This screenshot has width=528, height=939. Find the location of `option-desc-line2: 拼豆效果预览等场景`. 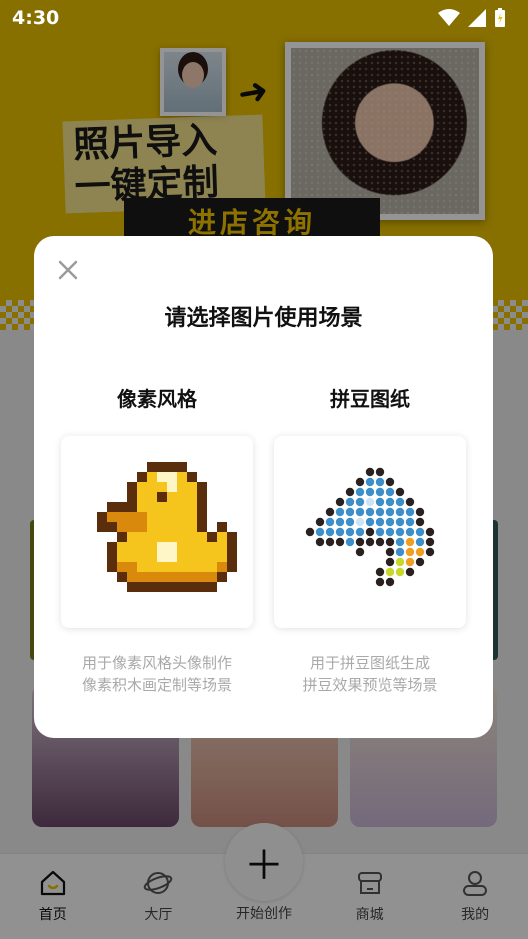

option-desc-line2: 拼豆效果预览等场景 is located at coordinates (370, 685).